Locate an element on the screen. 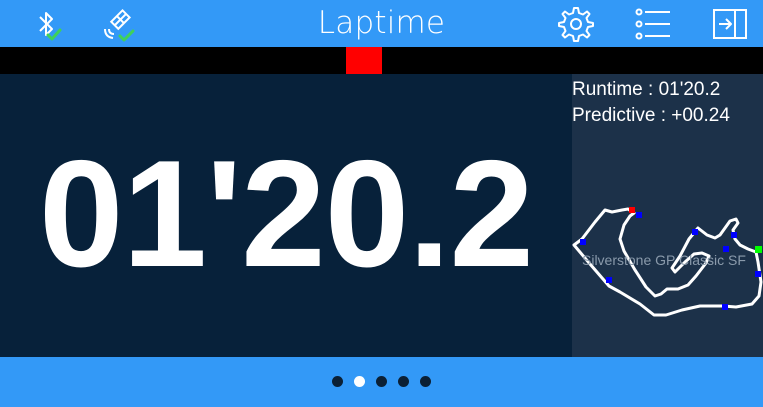 The height and width of the screenshot is (407, 763). delta-marker is located at coordinates (364, 60).